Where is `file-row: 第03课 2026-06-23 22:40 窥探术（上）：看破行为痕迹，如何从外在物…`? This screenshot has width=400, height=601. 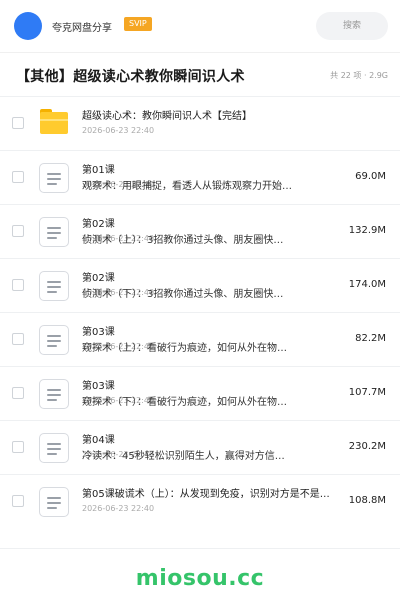 file-row: 第03课 2026-06-23 22:40 窥探术（上）：看破行为痕迹，如何从外在物… is located at coordinates (200, 339).